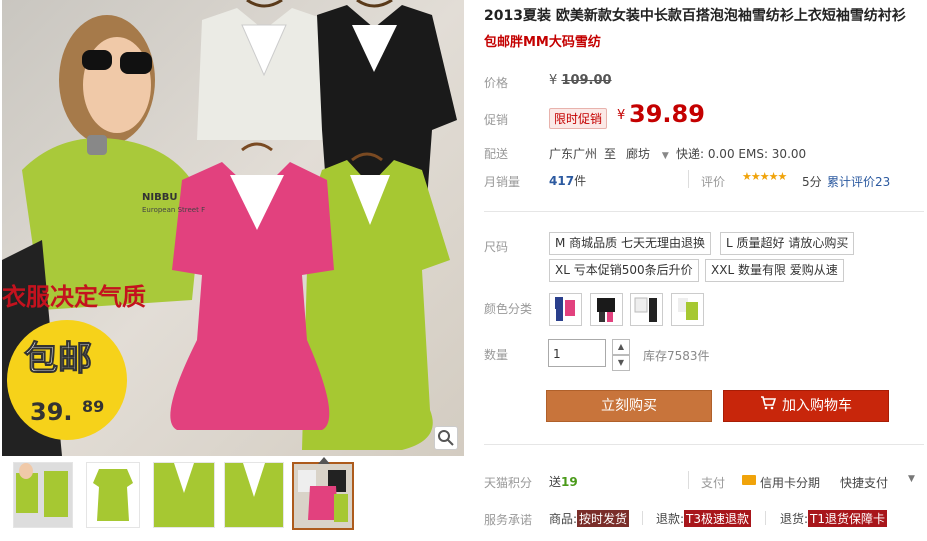 This screenshot has width=927, height=541. I want to click on points-text: 送, so click(555, 482).